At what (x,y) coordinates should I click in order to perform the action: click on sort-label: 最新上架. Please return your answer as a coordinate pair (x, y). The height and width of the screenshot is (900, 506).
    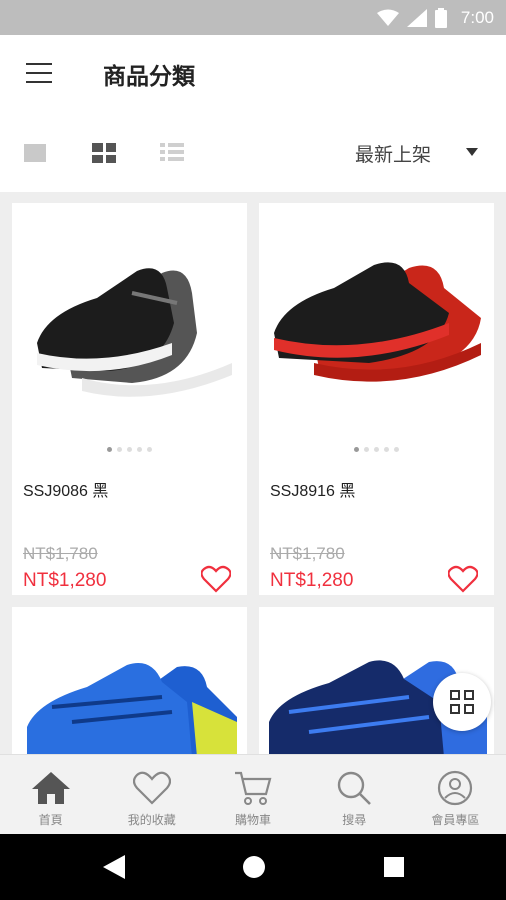
    Looking at the image, I should click on (393, 154).